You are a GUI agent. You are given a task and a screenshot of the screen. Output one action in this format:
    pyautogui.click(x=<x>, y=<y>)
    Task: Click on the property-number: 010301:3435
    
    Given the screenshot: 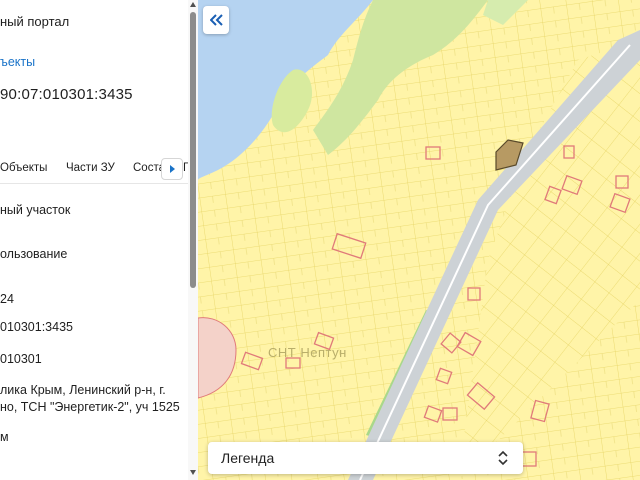 What is the action you would take?
    pyautogui.click(x=36, y=327)
    